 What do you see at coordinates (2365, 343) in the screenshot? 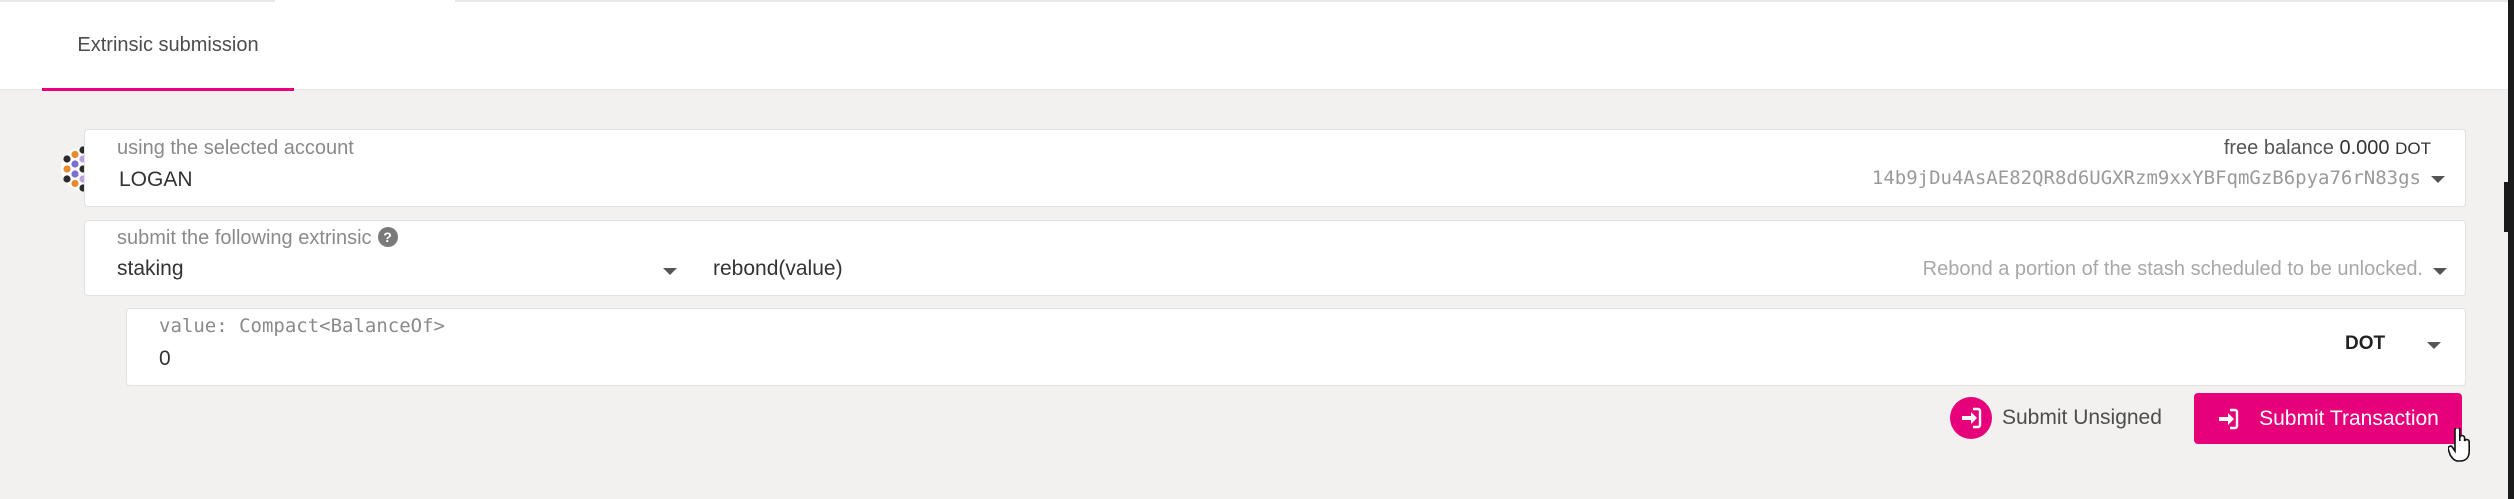
I see `unit-value: DOT` at bounding box center [2365, 343].